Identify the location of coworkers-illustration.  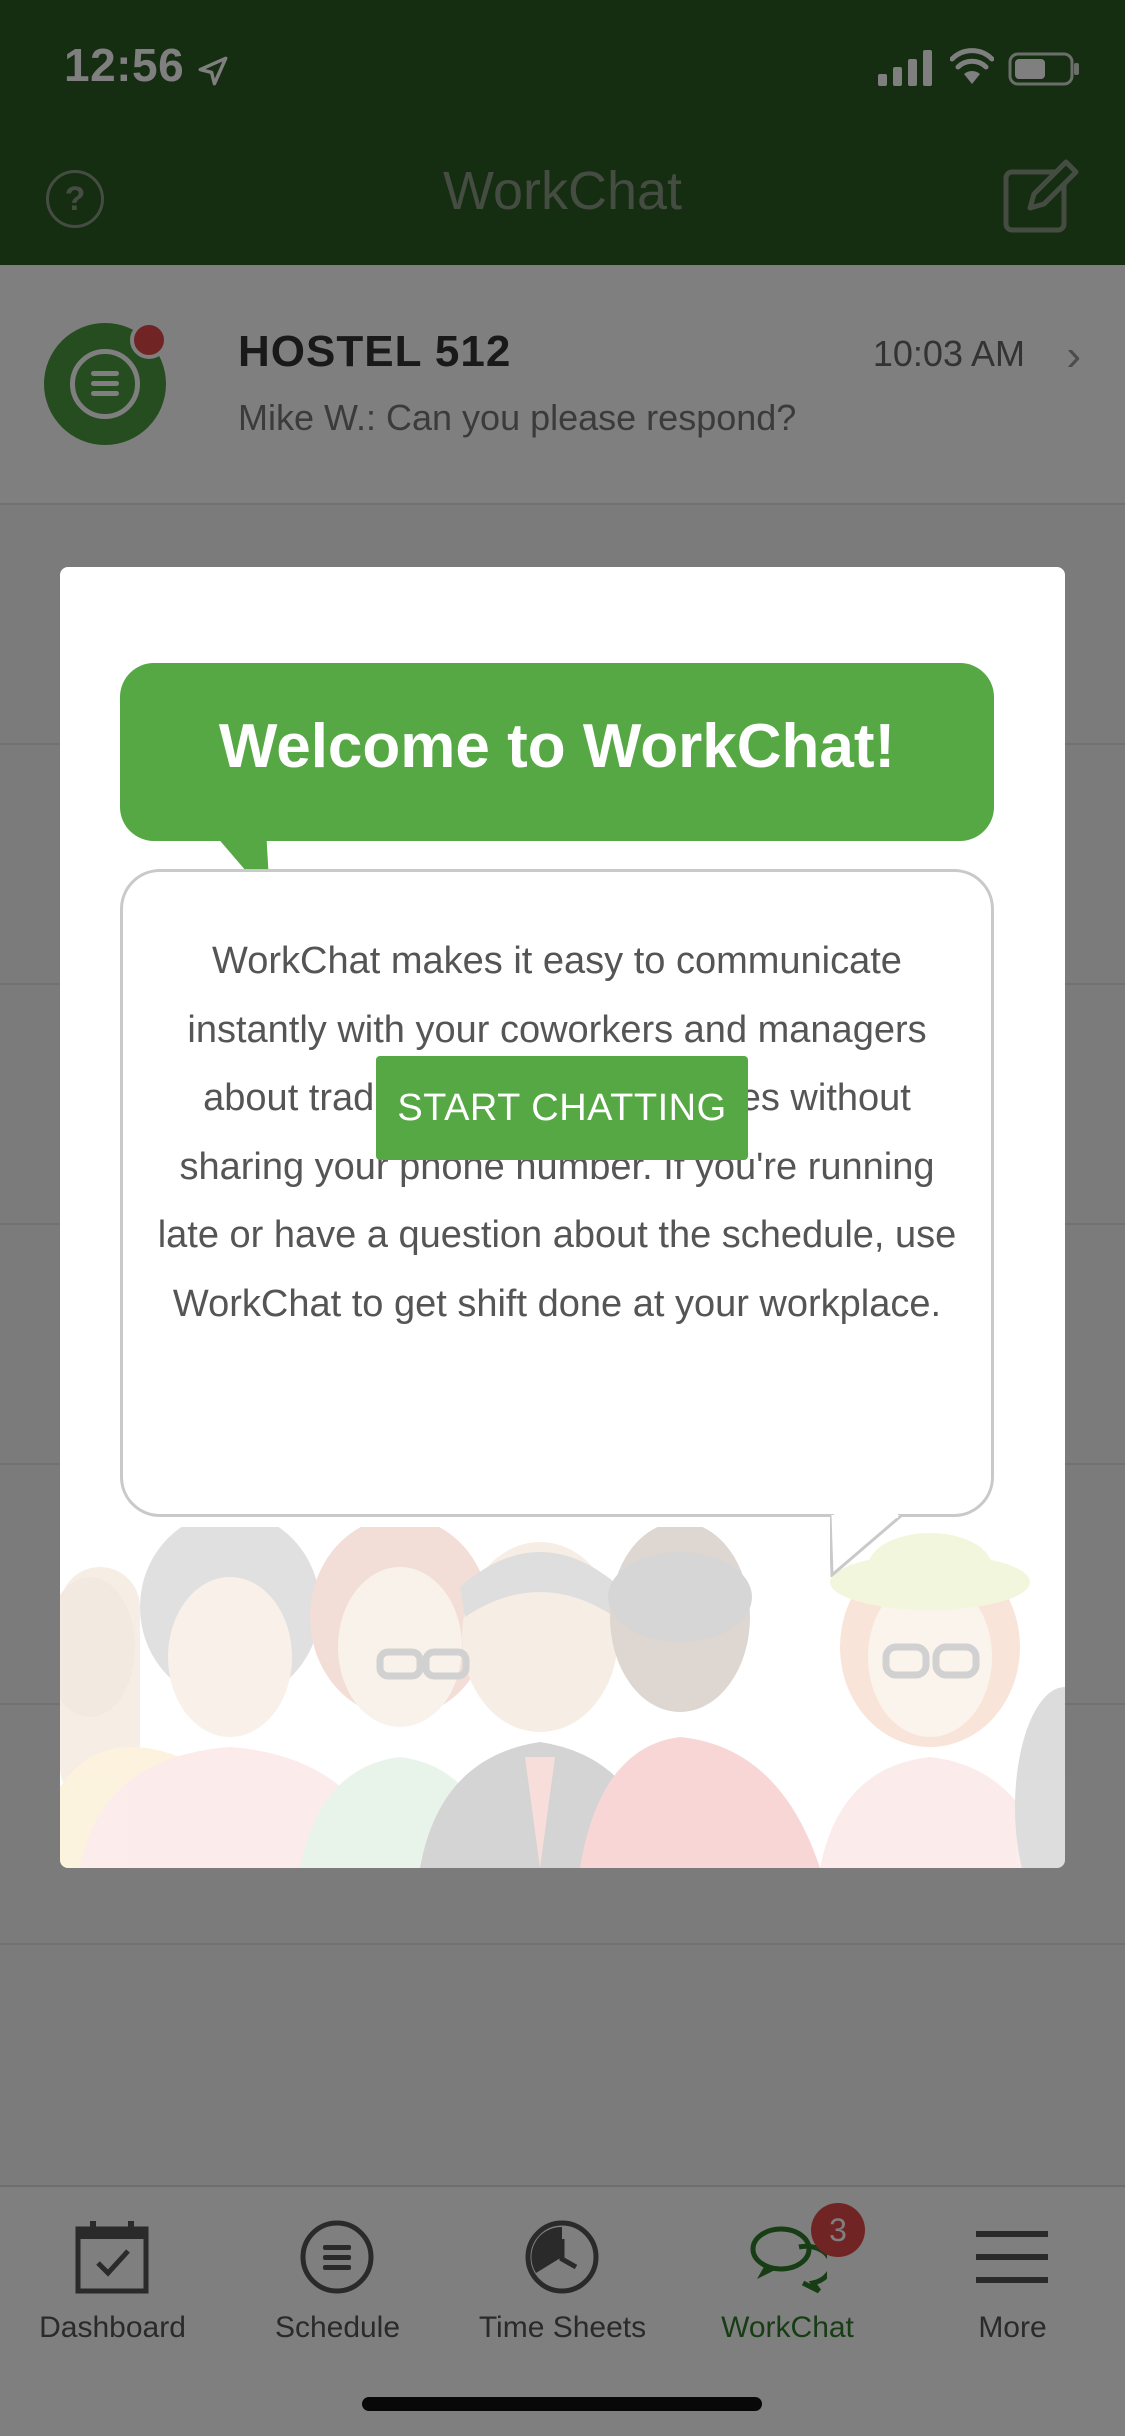
(562, 1697).